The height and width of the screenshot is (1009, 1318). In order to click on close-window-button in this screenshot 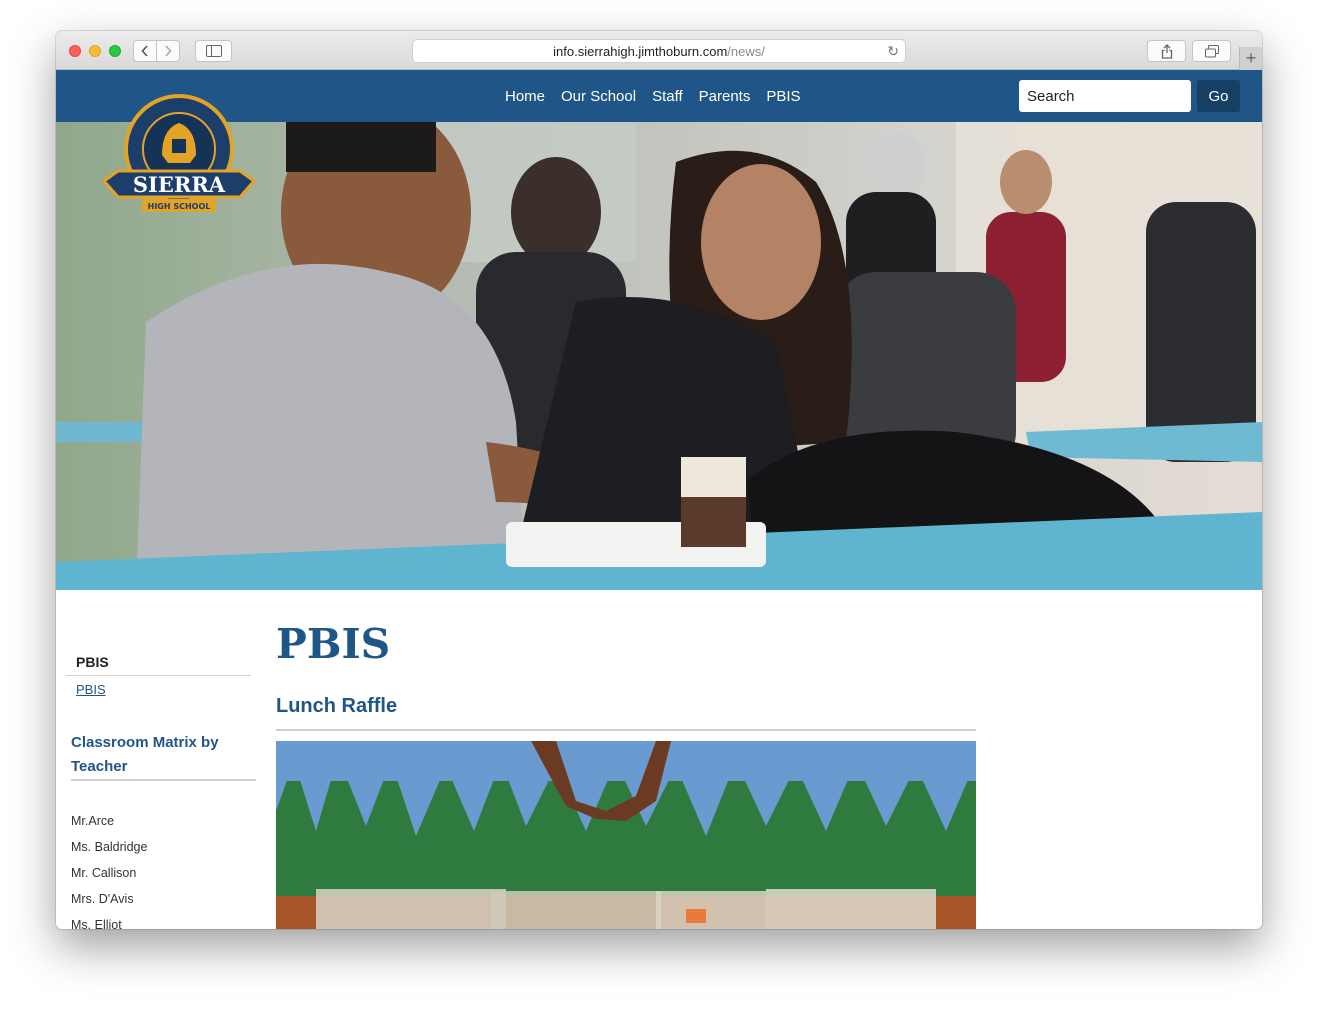, I will do `click(75, 51)`.